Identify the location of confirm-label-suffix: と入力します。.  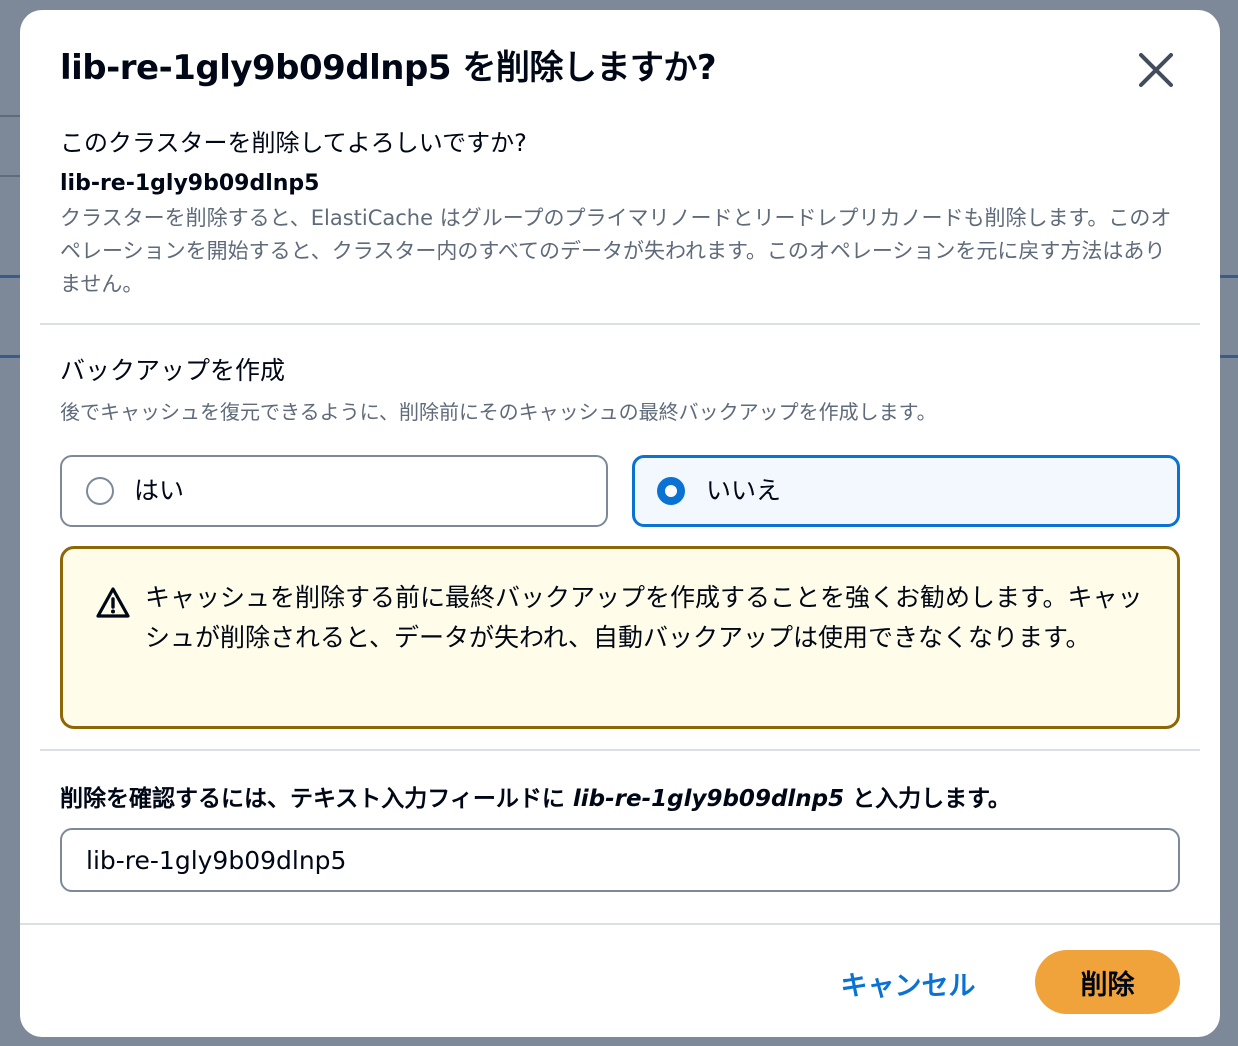
(927, 799).